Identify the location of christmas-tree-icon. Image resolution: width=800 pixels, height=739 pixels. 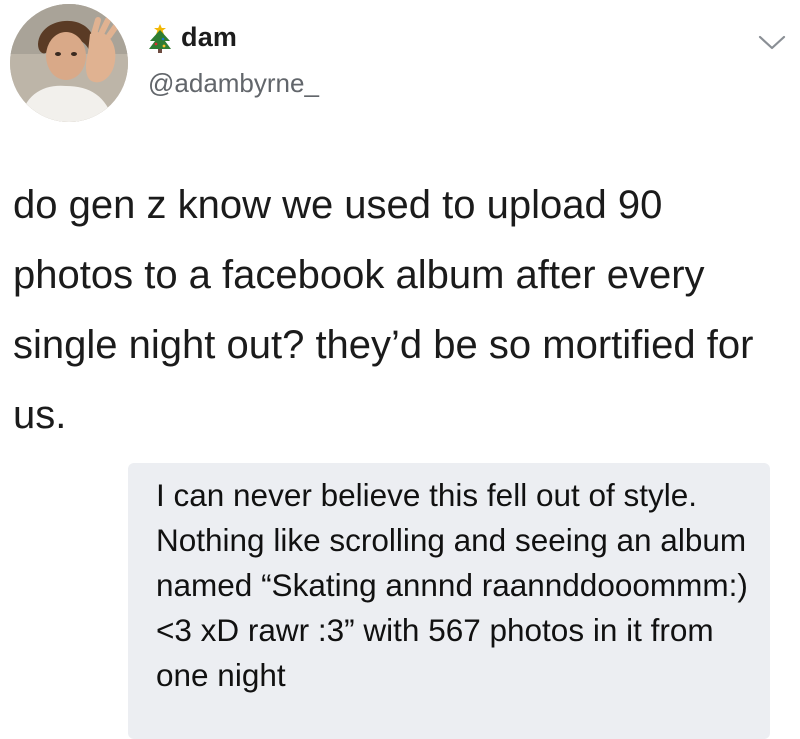
(160, 38).